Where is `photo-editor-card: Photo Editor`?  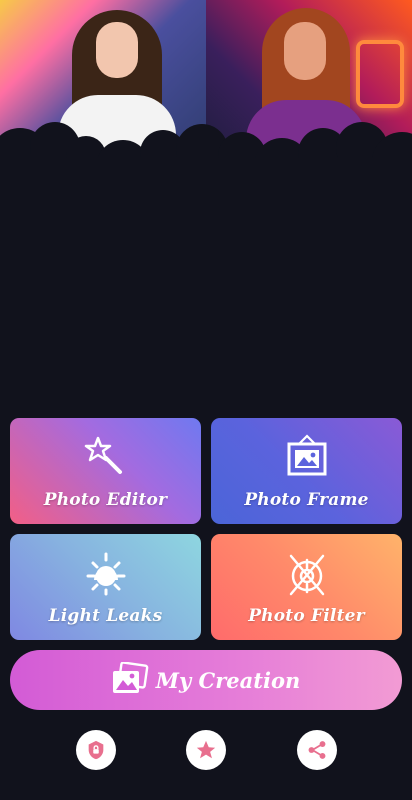 photo-editor-card: Photo Editor is located at coordinates (105, 471).